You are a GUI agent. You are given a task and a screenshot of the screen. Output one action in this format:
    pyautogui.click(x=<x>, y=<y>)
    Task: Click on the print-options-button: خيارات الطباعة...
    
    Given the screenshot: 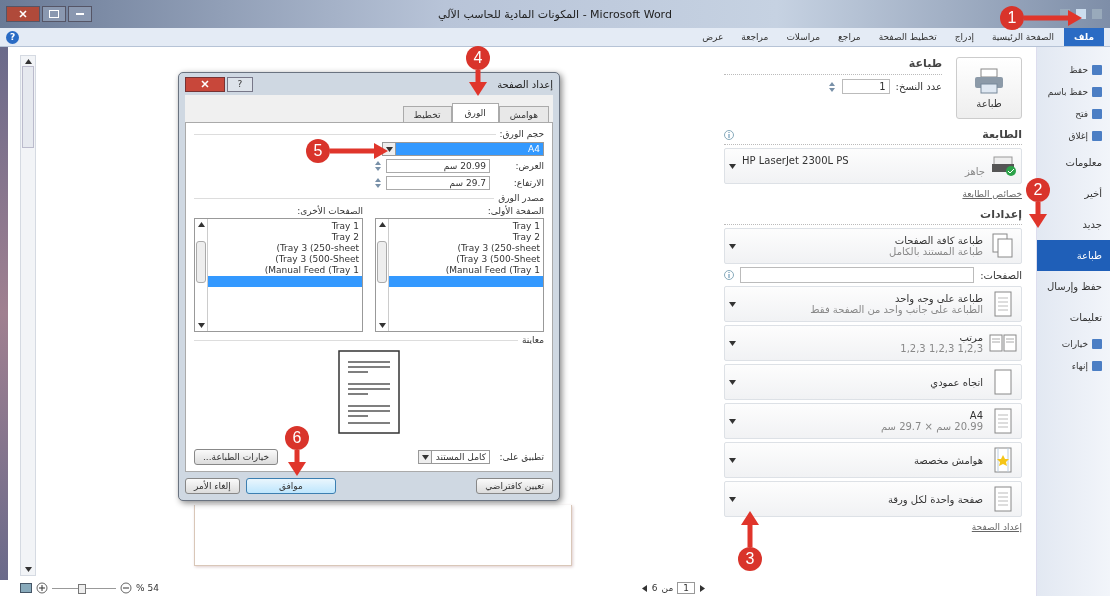 What is the action you would take?
    pyautogui.click(x=236, y=457)
    